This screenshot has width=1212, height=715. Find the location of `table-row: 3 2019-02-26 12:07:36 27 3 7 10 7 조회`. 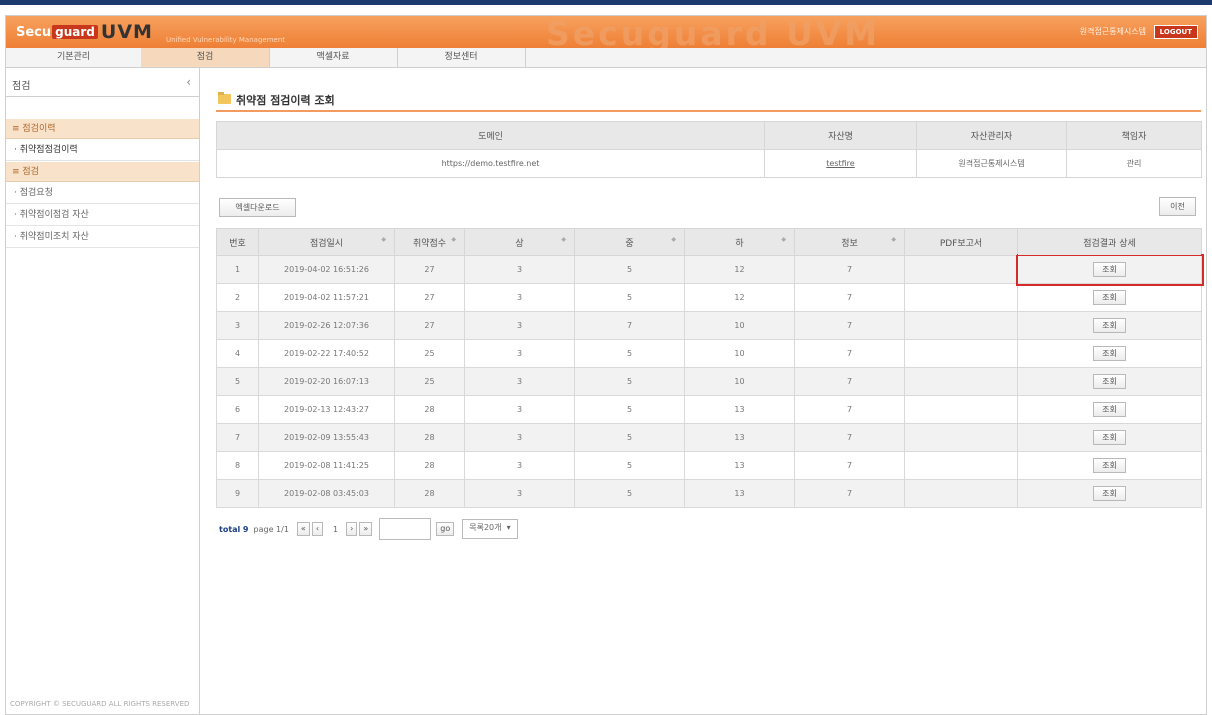

table-row: 3 2019-02-26 12:07:36 27 3 7 10 7 조회 is located at coordinates (709, 325).